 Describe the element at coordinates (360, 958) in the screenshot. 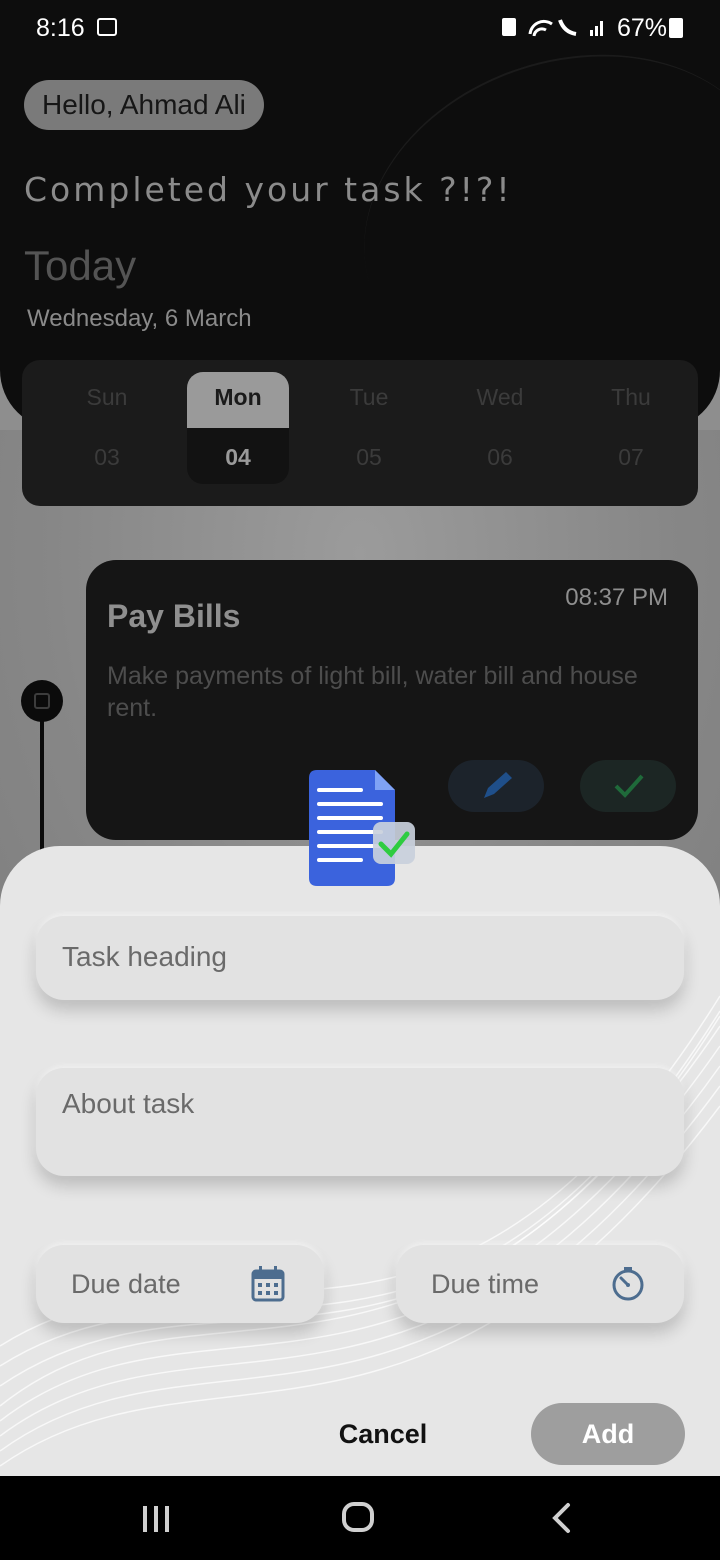

I see `task-heading-input: Task heading` at that location.